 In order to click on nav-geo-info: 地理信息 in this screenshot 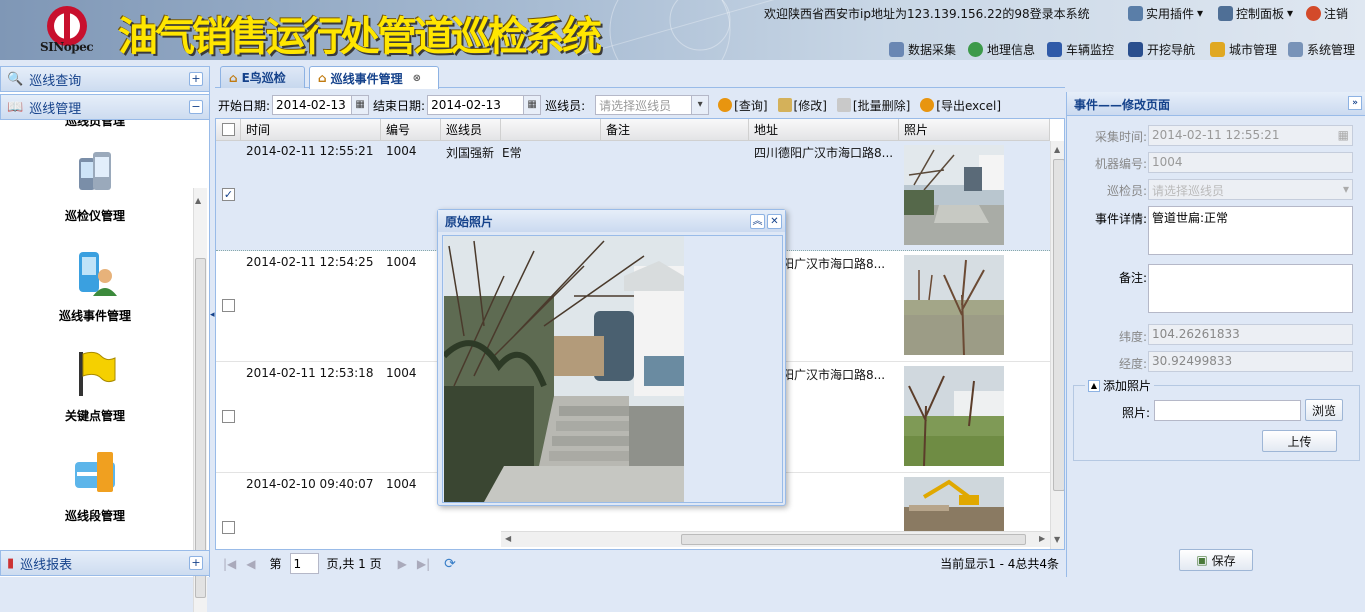, I will do `click(1001, 49)`.